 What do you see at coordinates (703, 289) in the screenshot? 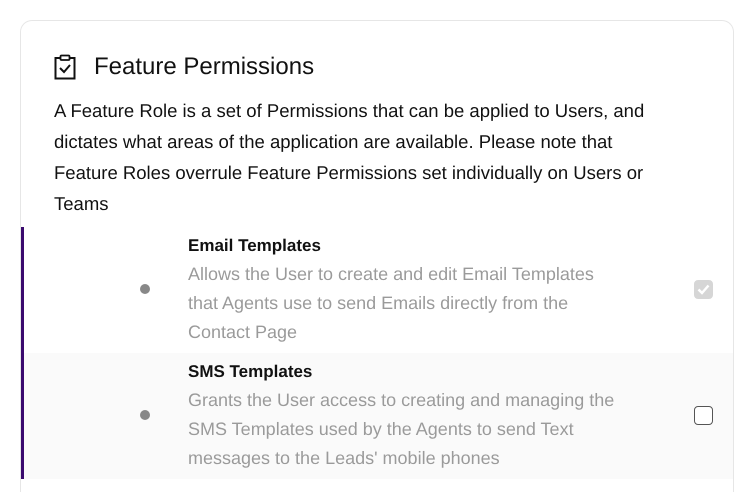
I see `checkmark-icon` at bounding box center [703, 289].